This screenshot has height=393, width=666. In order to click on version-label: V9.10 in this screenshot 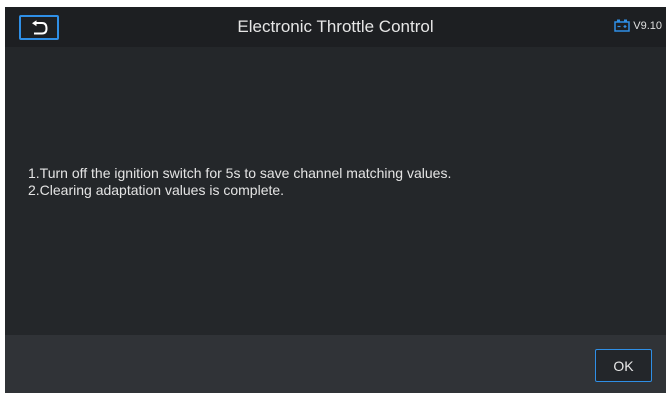, I will do `click(647, 25)`.